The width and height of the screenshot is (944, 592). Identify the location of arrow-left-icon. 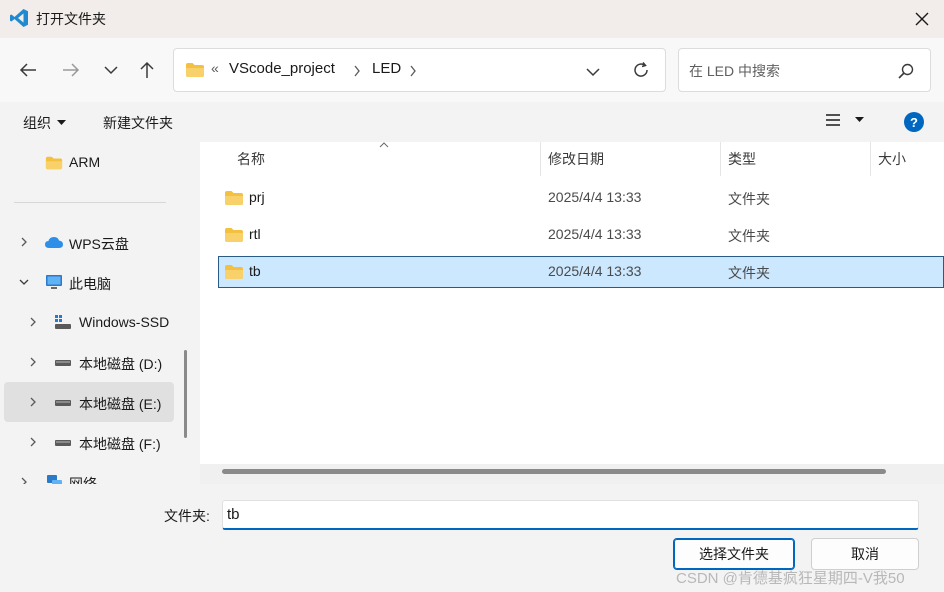
(27, 70).